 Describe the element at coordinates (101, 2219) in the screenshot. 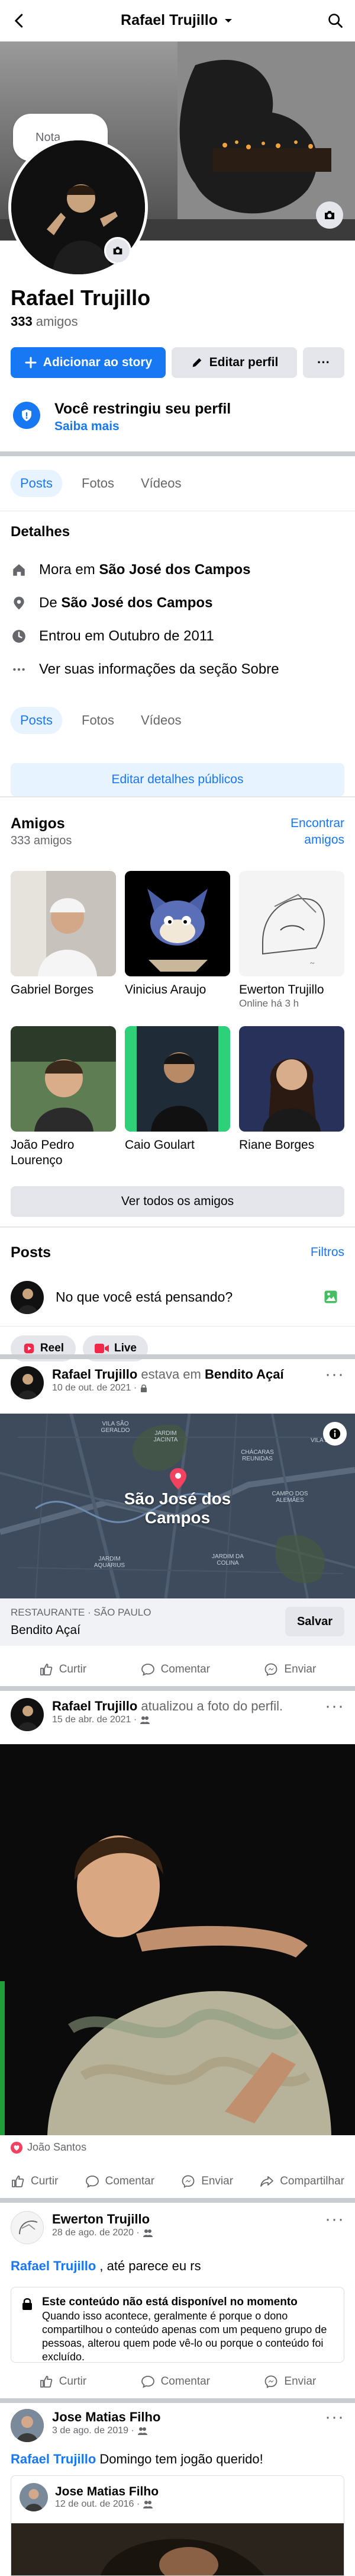

I see `post-author-name: Ewerton Trujillo` at that location.